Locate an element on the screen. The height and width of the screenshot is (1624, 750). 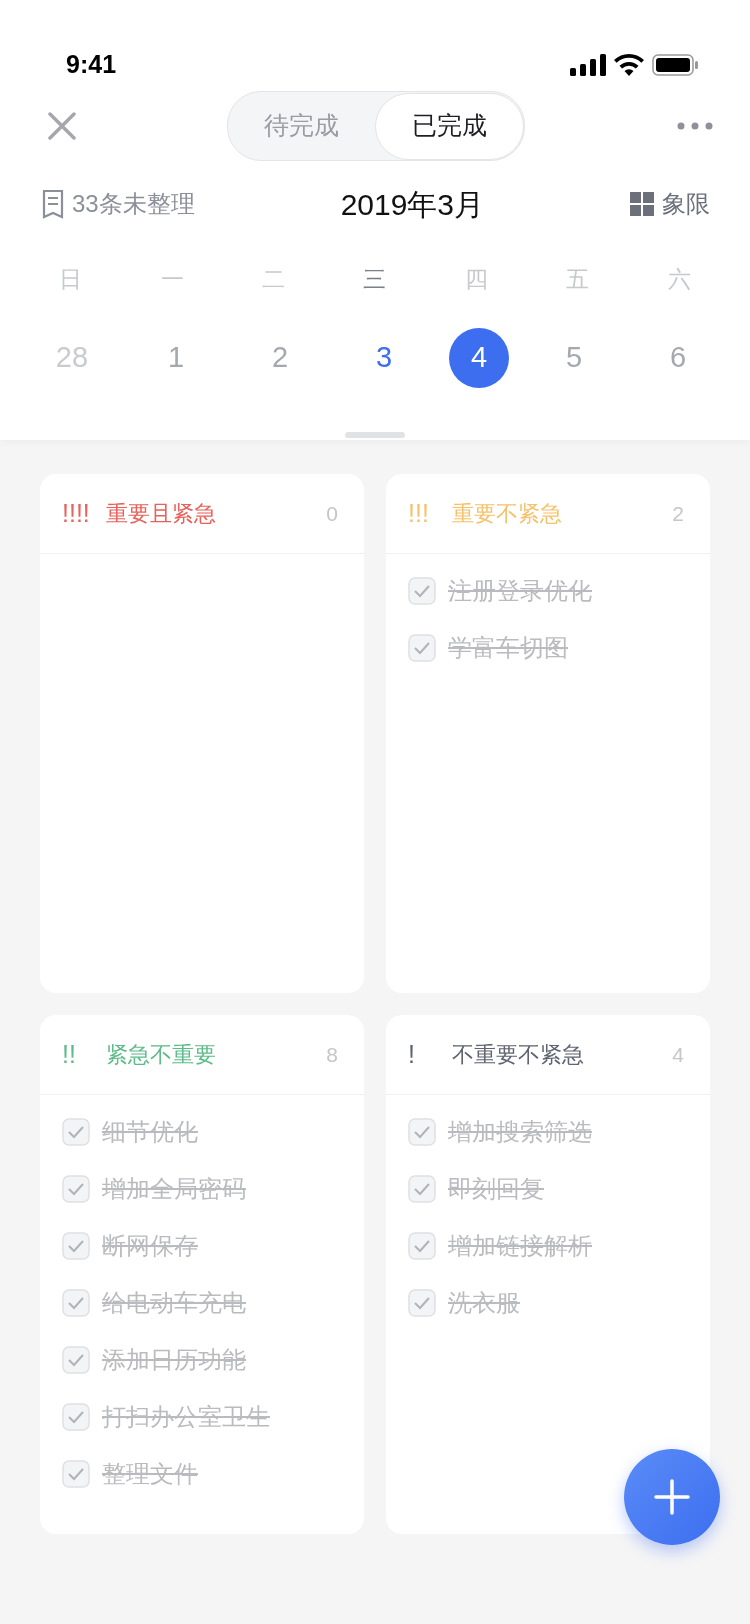
weekday-label: 二 is located at coordinates (274, 279).